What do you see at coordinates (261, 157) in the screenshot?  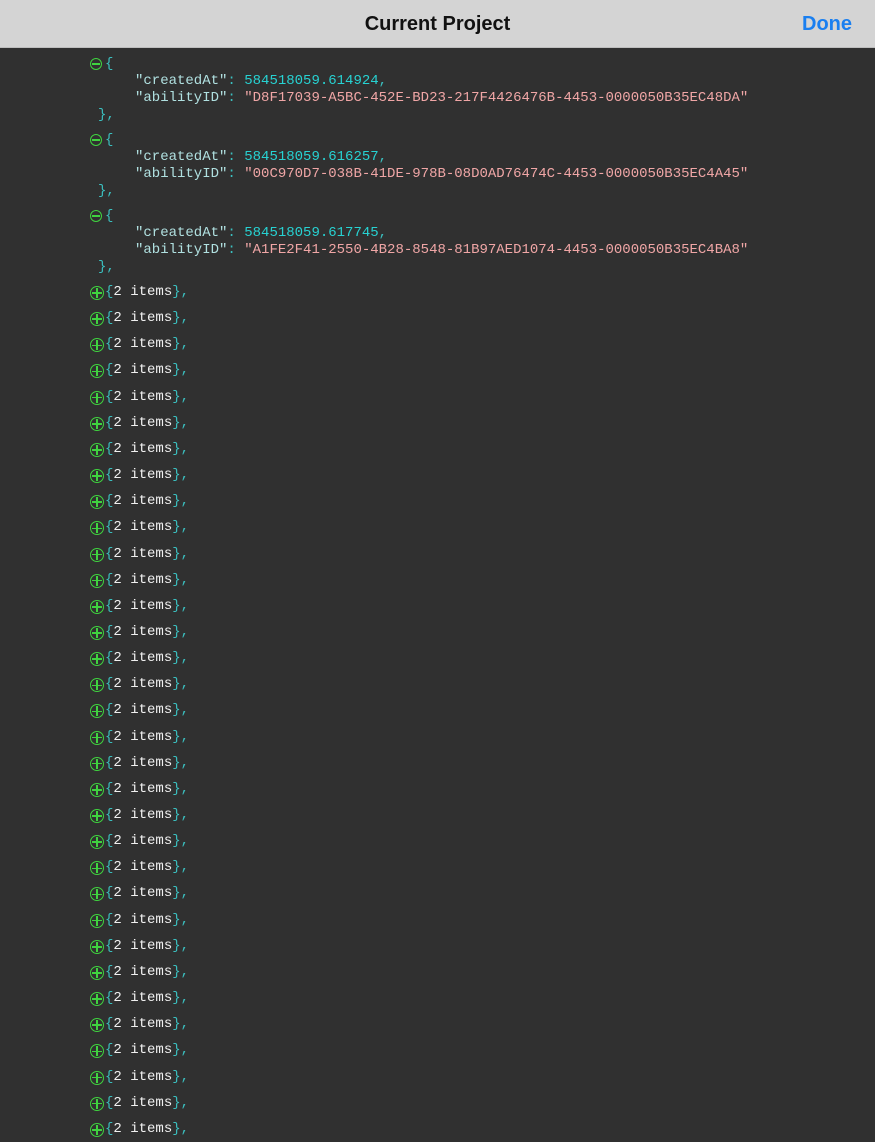 I see `created-at-row: "createdAt": 584518059.616257,` at bounding box center [261, 157].